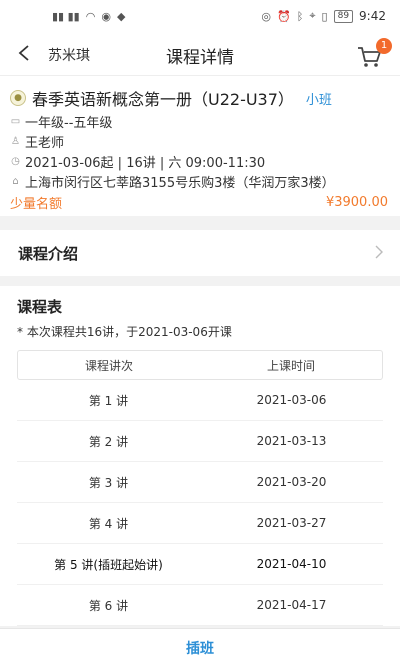 The width and height of the screenshot is (400, 666). What do you see at coordinates (290, 365) in the screenshot?
I see `header-date: 上课时间` at bounding box center [290, 365].